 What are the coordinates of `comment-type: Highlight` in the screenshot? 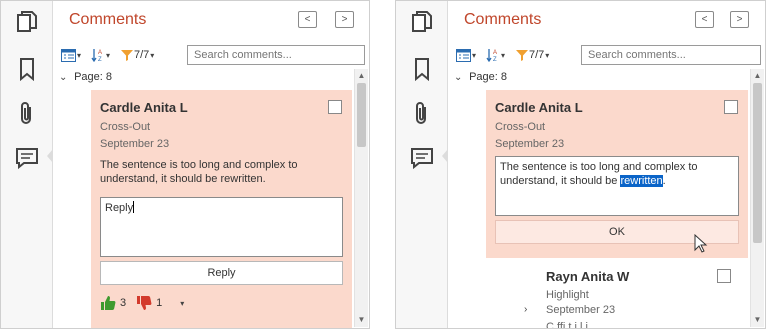 It's located at (567, 295).